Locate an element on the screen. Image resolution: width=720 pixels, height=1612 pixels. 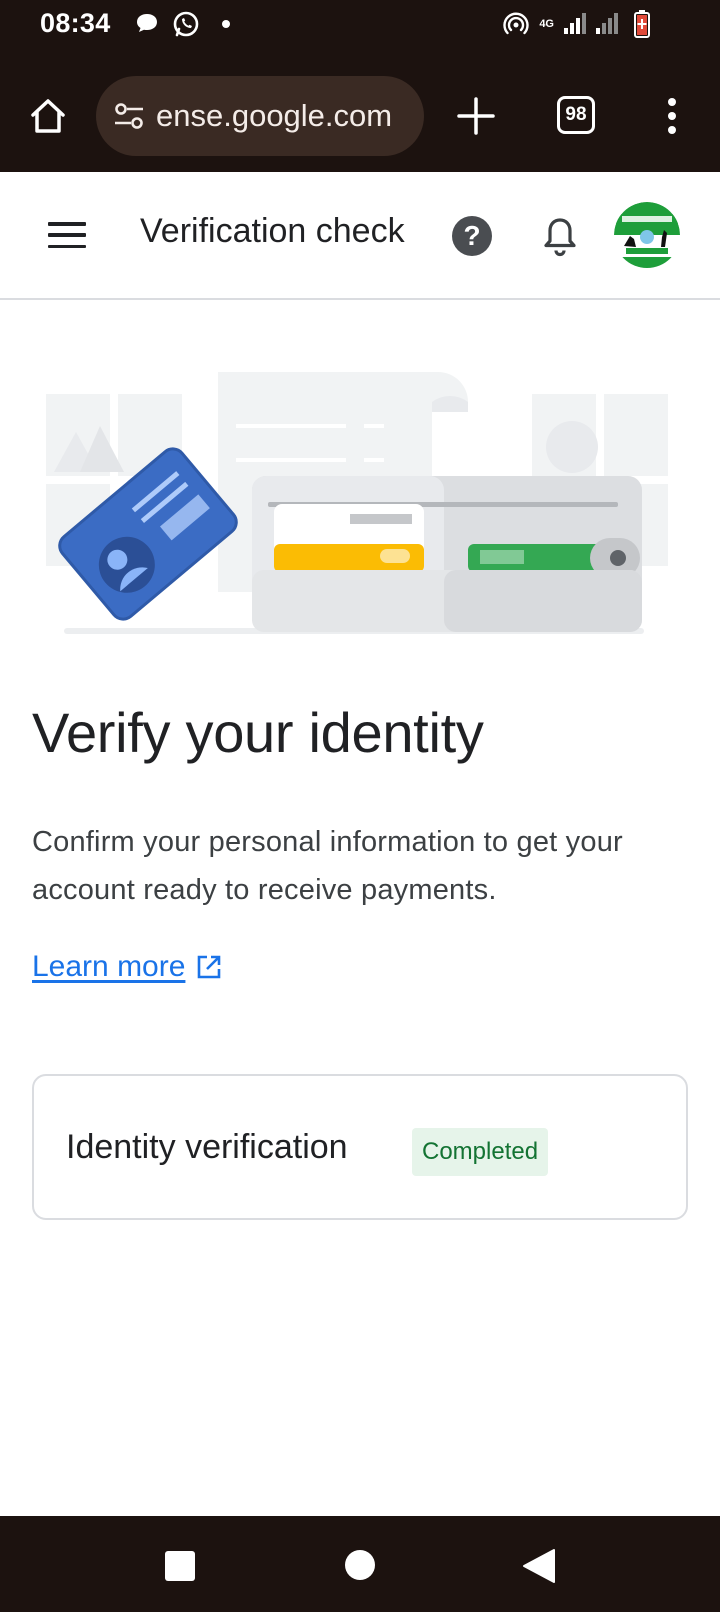
card-label: Identity verification is located at coordinates (207, 1147).